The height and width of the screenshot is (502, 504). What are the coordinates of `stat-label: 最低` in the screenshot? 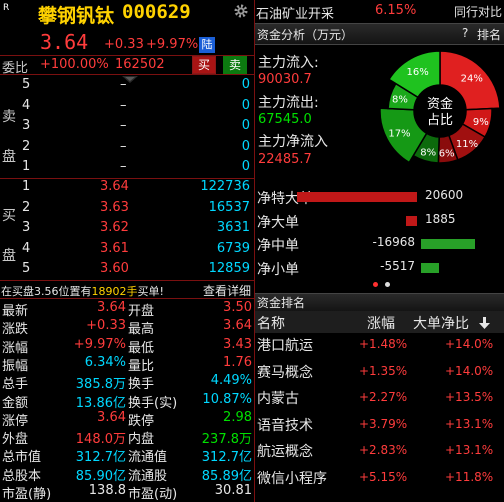 It's located at (141, 348).